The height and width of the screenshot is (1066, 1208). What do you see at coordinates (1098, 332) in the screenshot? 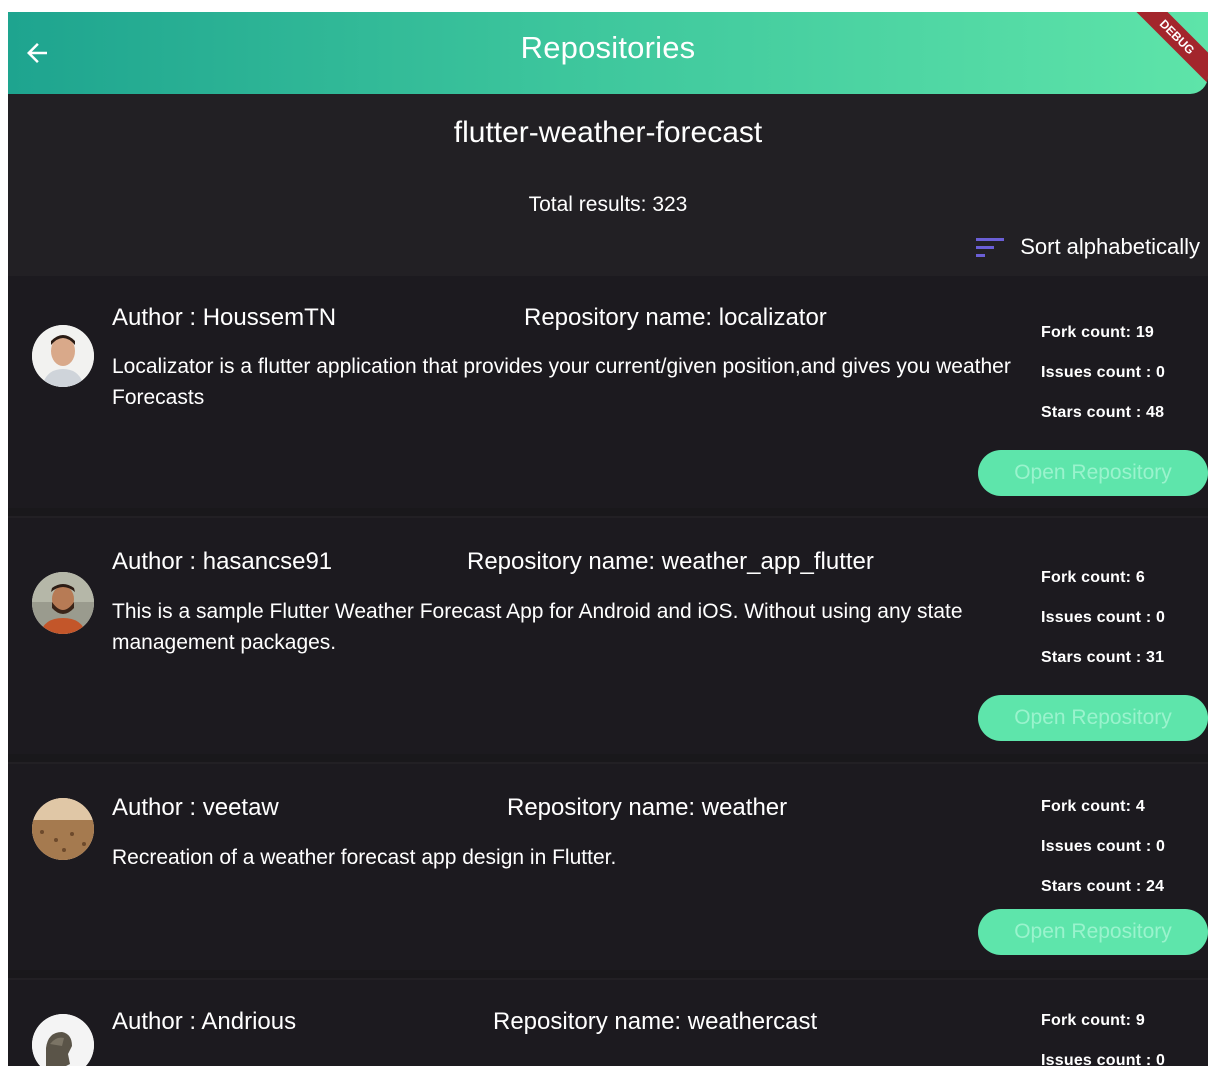
I see `fork-count: Fork count: 19` at bounding box center [1098, 332].